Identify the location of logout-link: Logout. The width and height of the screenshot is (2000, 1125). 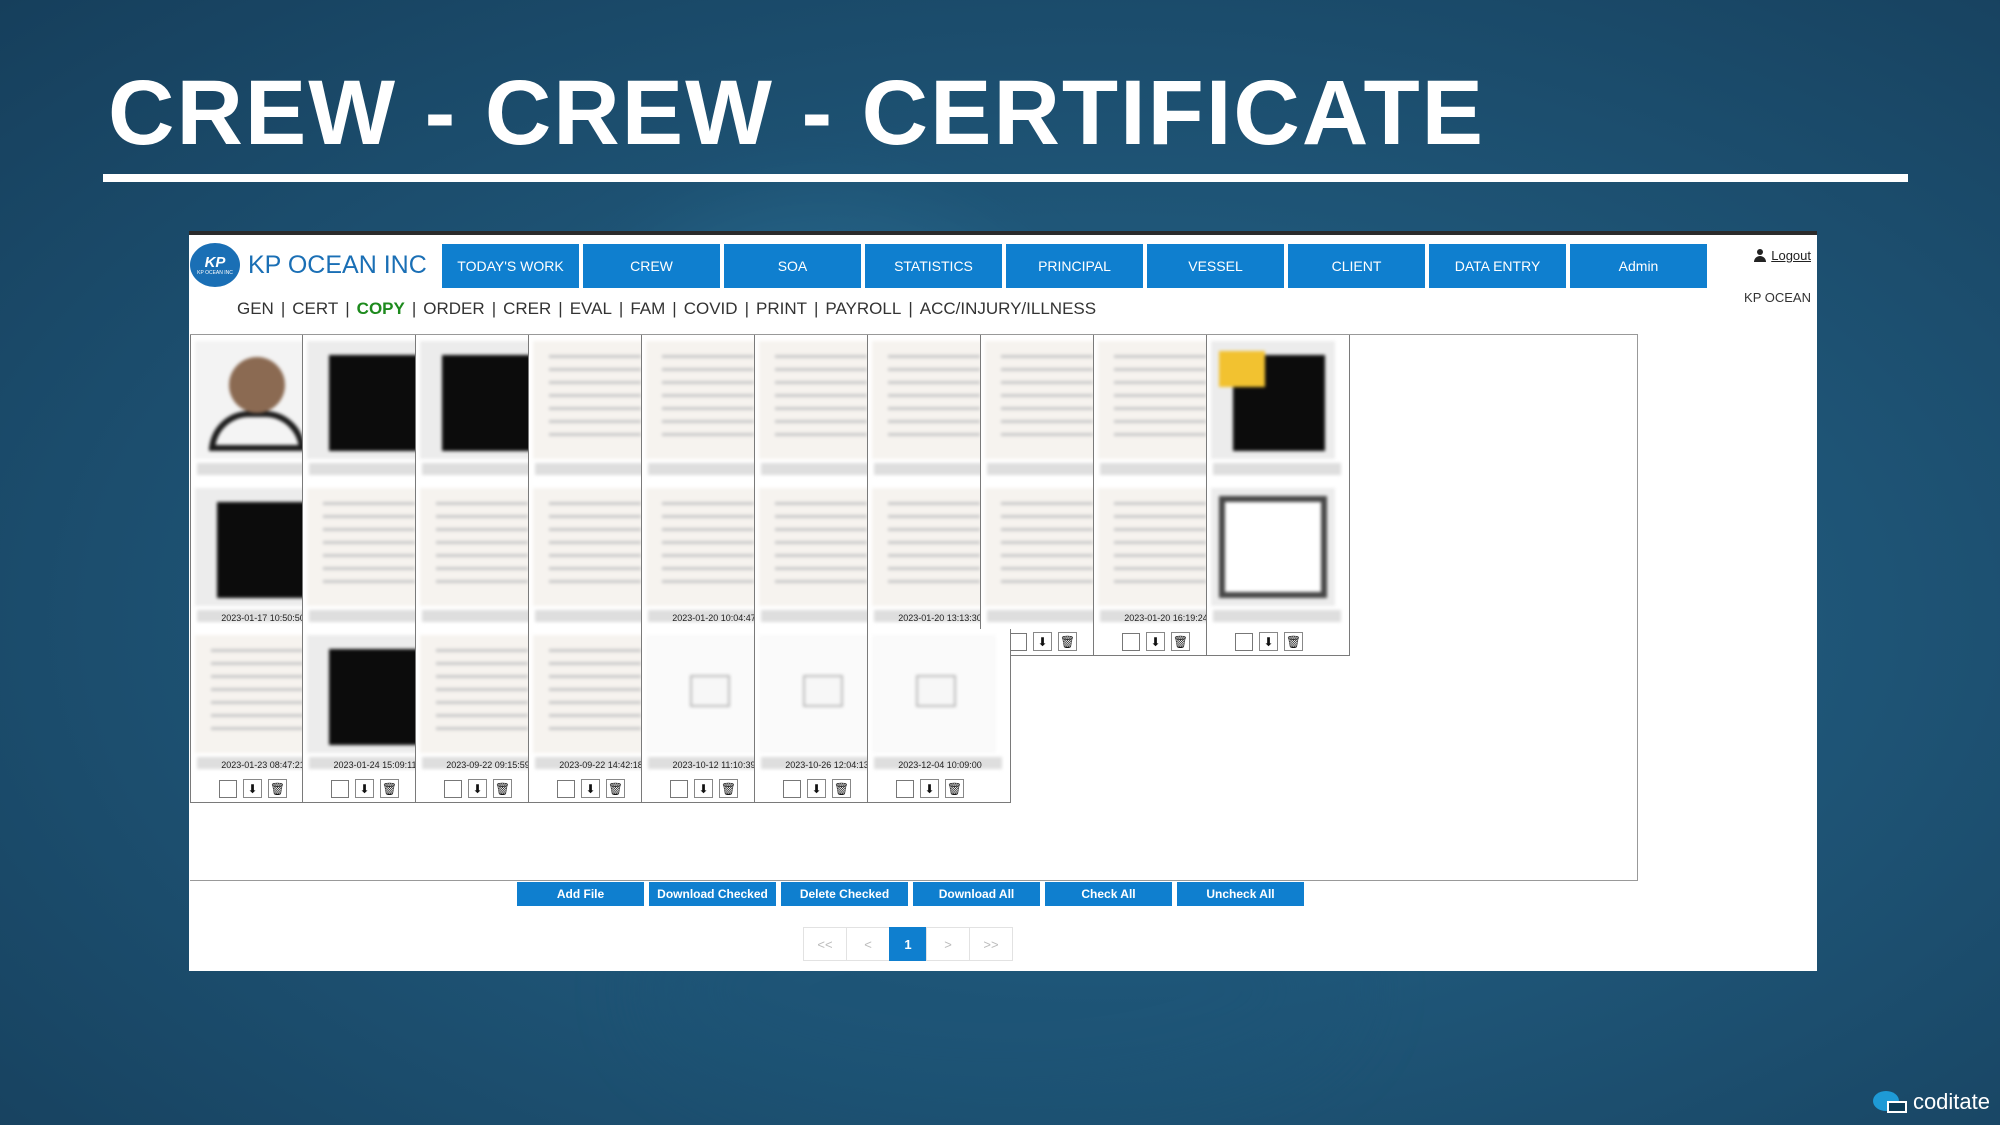
(1782, 255).